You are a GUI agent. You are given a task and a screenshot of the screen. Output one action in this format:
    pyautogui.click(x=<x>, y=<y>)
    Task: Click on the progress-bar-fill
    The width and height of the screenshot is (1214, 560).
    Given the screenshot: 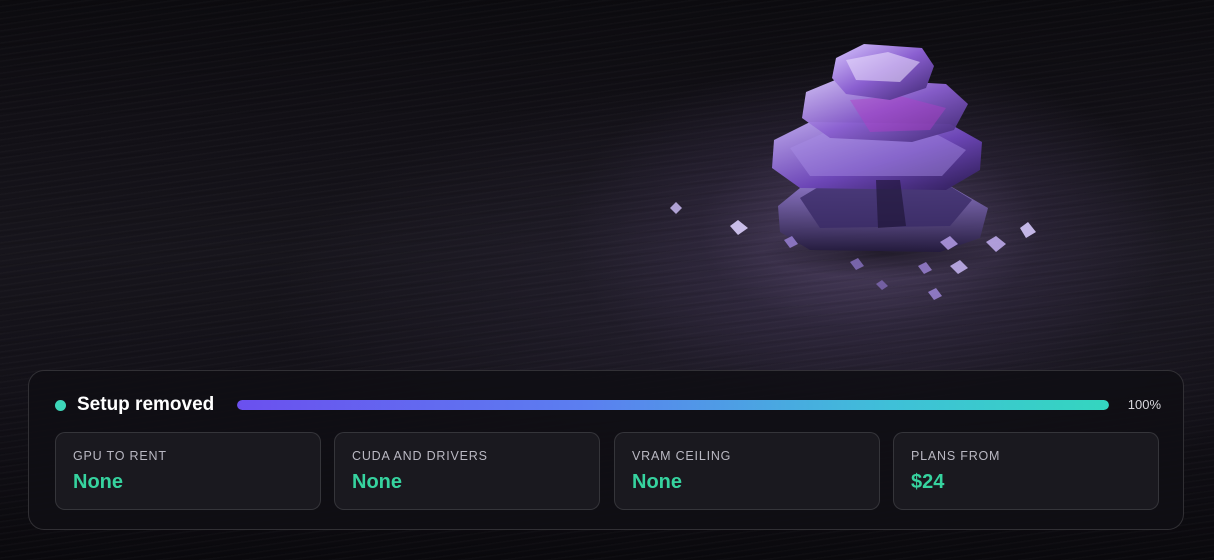 What is the action you would take?
    pyautogui.click(x=673, y=405)
    